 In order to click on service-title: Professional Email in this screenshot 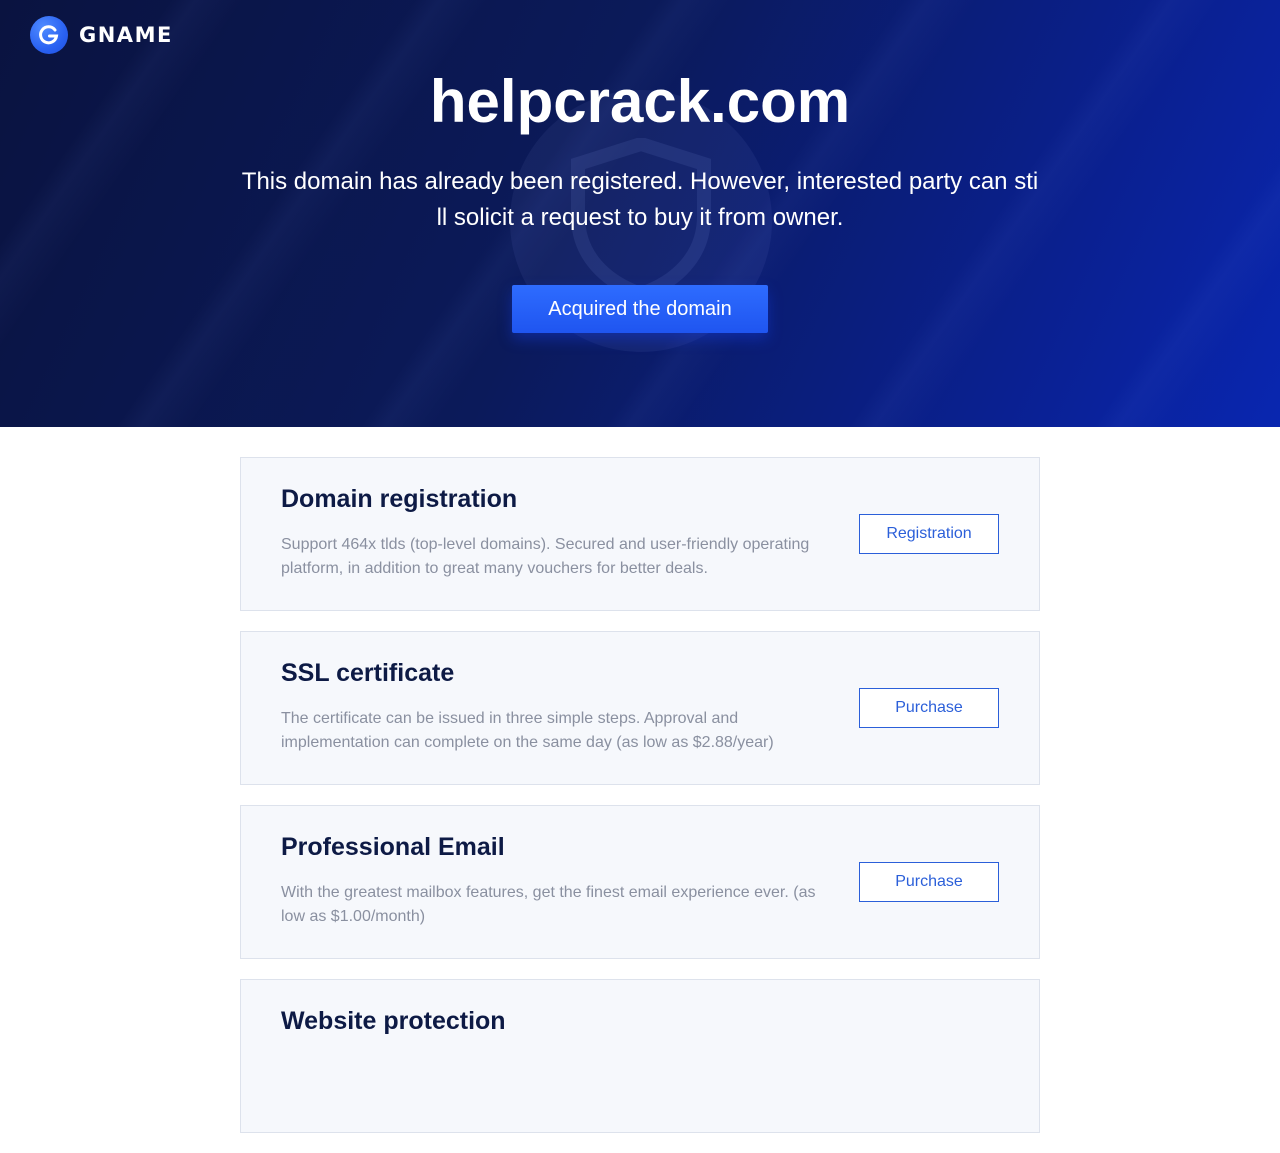, I will do `click(393, 847)`.